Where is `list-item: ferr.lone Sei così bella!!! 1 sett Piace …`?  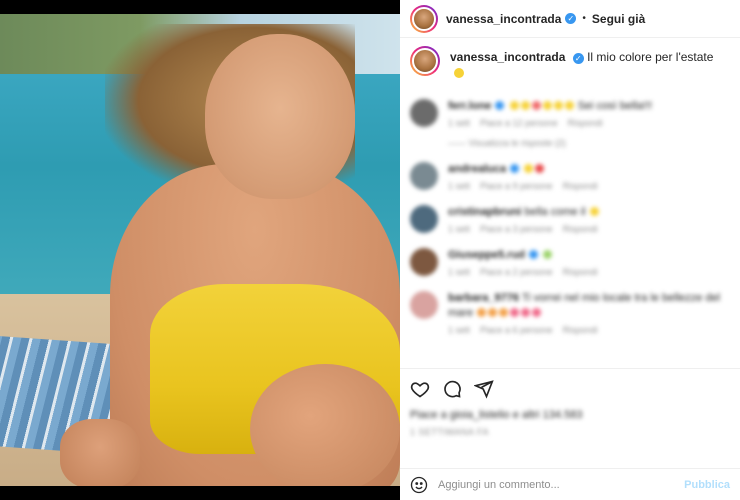 list-item: ferr.lone Sei così bella!!! 1 sett Piace … is located at coordinates (570, 123).